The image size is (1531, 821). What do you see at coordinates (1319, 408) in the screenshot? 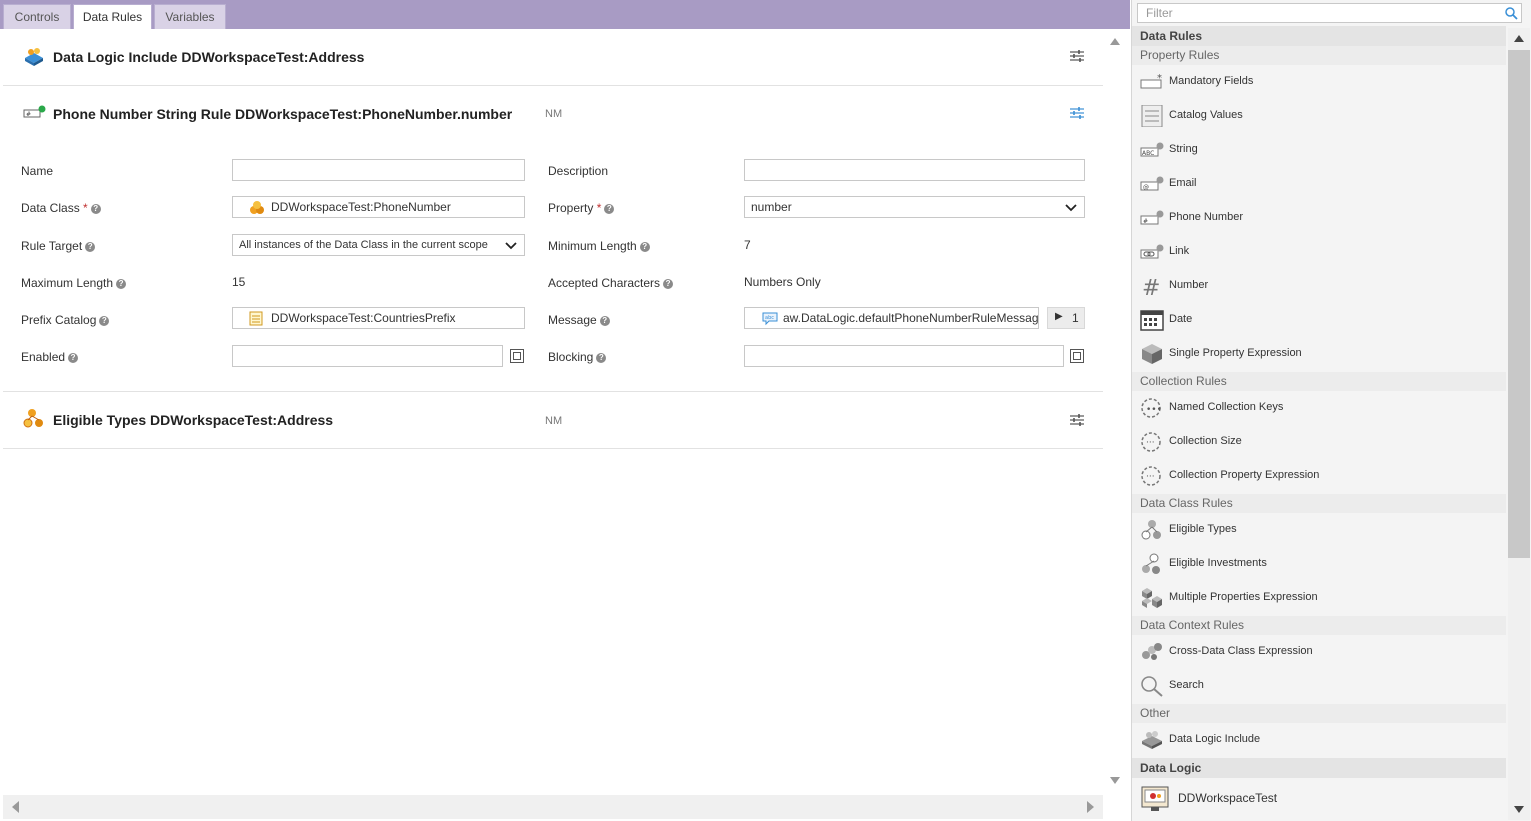
I see `palette-item-named-collection-keys: ••• Named Collection Keys` at bounding box center [1319, 408].